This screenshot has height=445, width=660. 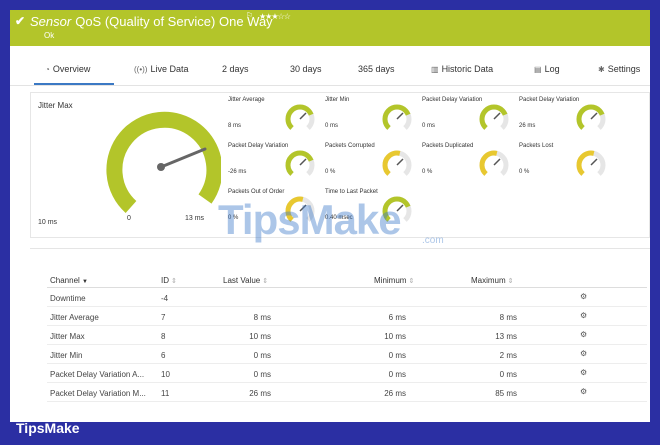 What do you see at coordinates (55, 105) in the screenshot?
I see `main-gauge-title: Jitter Max` at bounding box center [55, 105].